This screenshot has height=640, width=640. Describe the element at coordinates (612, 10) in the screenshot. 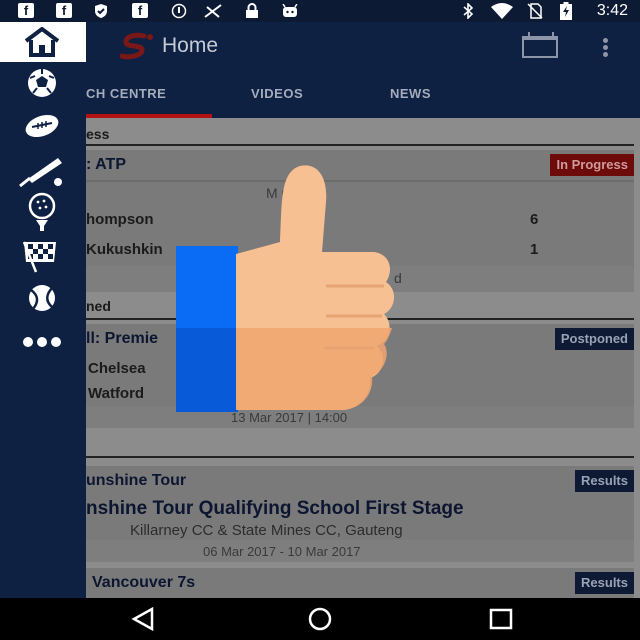

I see `clock: 3:42` at that location.